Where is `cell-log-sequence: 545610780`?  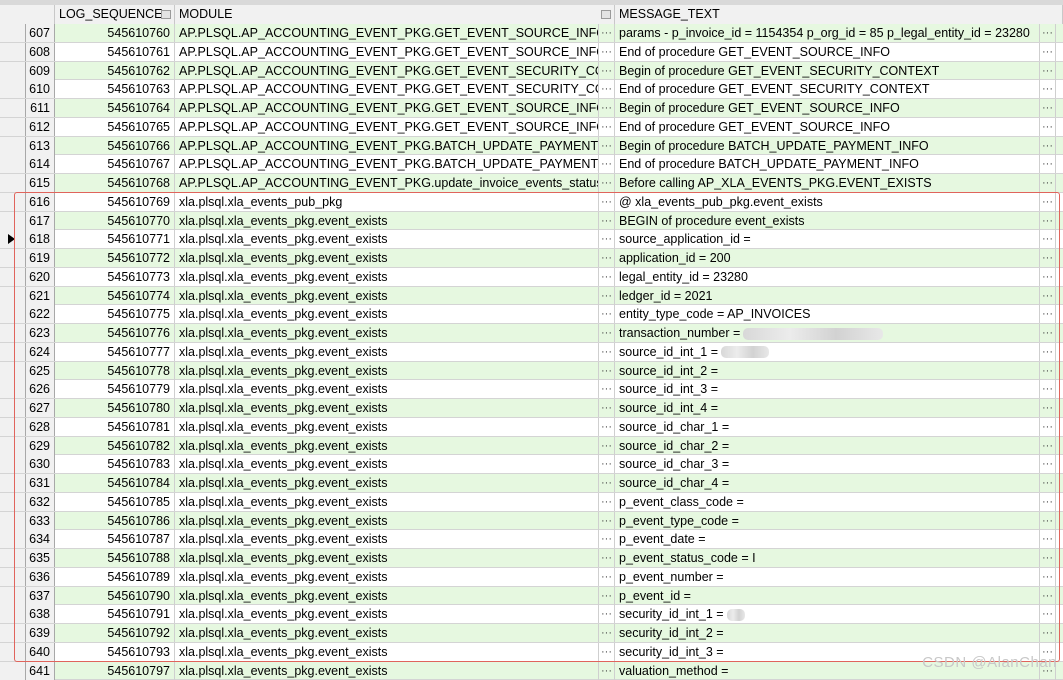
cell-log-sequence: 545610780 is located at coordinates (115, 408).